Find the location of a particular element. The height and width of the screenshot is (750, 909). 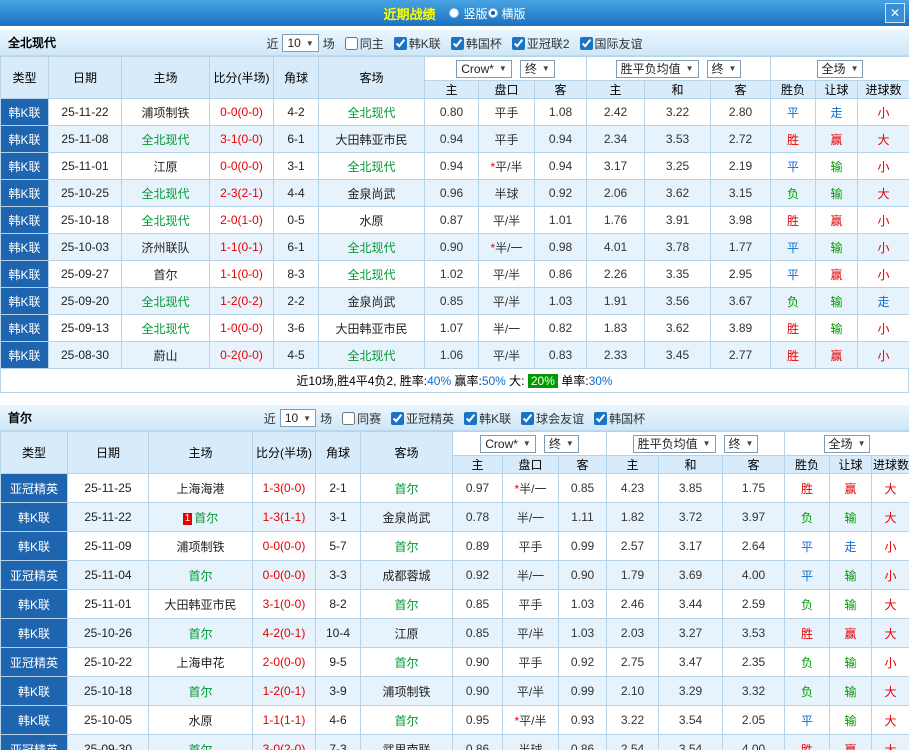

corners-cell: 4-4 is located at coordinates (296, 193).